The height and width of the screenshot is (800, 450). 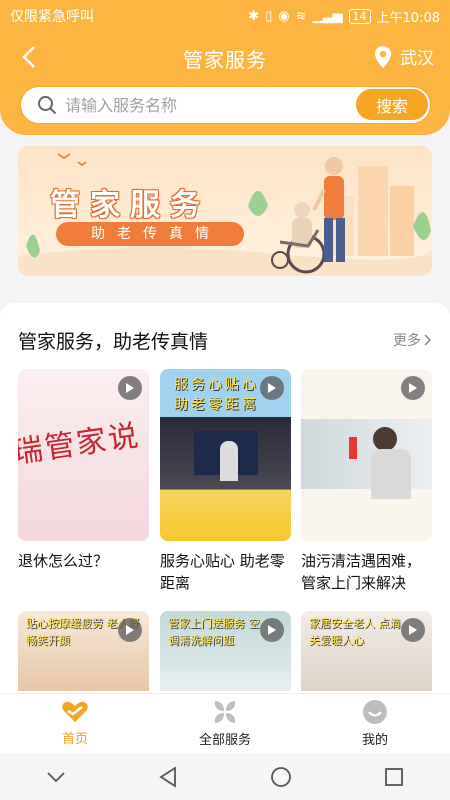 I want to click on video-thumbnail: 管家上门送服务 空调清洗解问题, so click(x=225, y=651).